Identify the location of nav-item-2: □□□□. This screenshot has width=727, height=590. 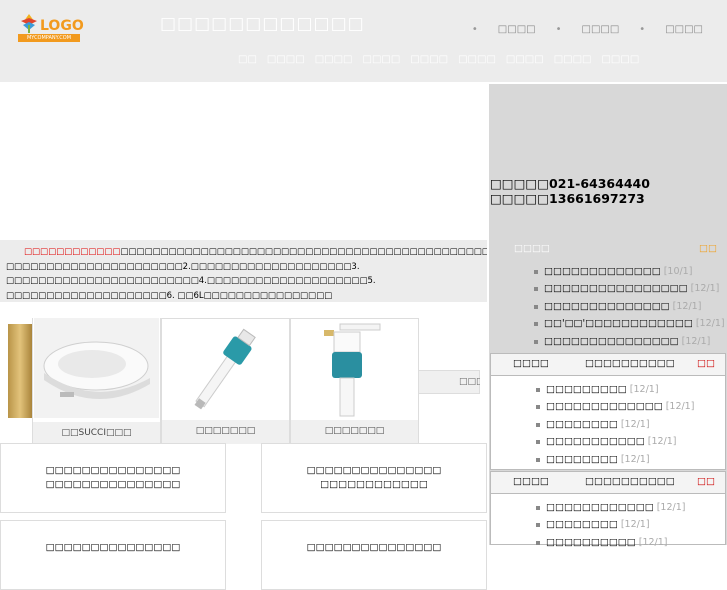
(286, 59).